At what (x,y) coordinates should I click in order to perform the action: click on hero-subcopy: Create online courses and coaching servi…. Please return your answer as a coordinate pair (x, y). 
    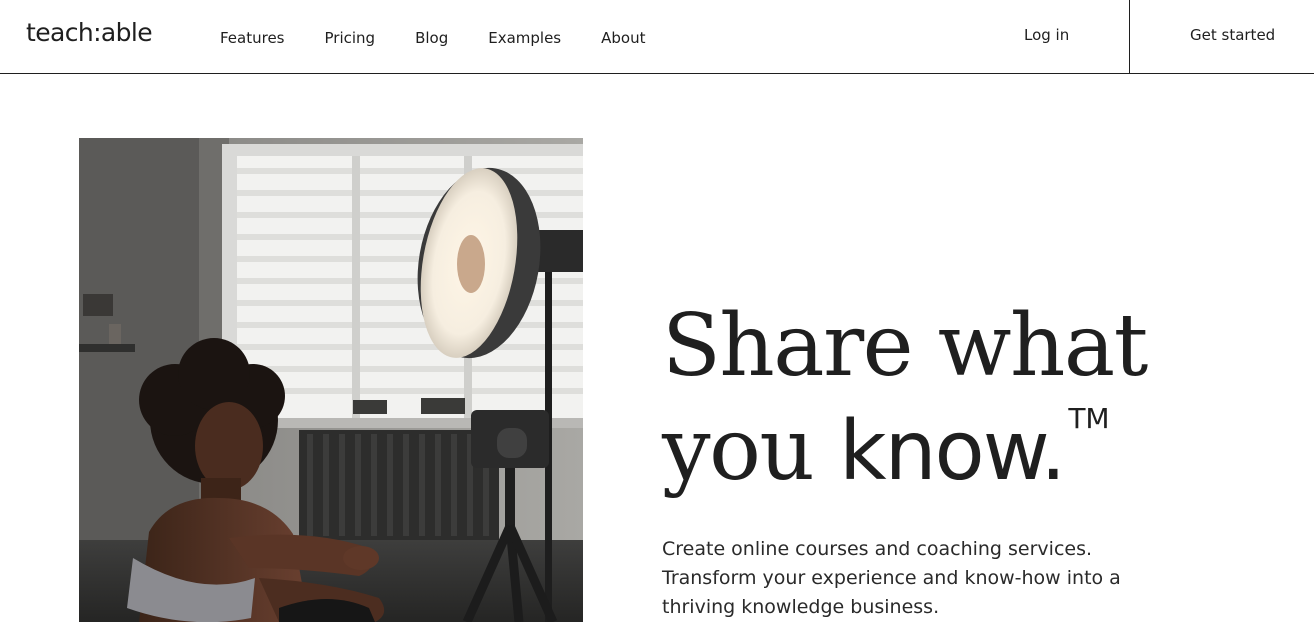
    Looking at the image, I should click on (922, 578).